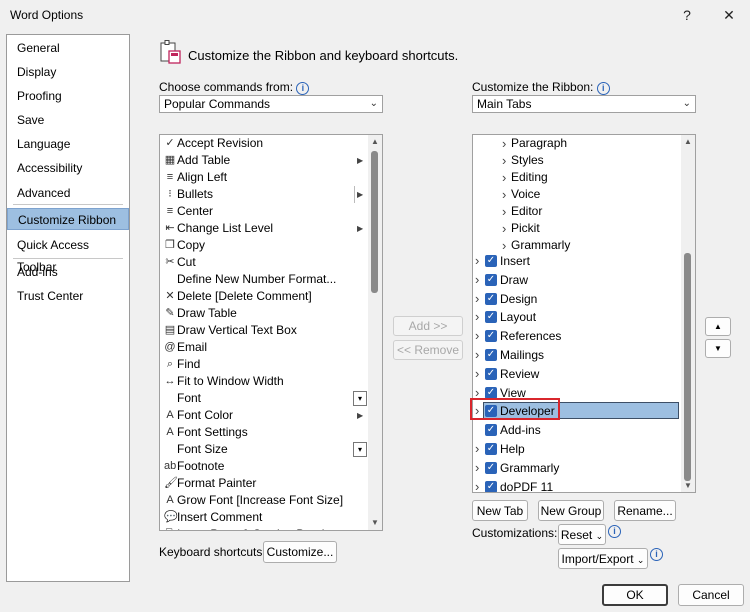  Describe the element at coordinates (265, 449) in the screenshot. I see `command-list-item: Font Size ▾` at that location.